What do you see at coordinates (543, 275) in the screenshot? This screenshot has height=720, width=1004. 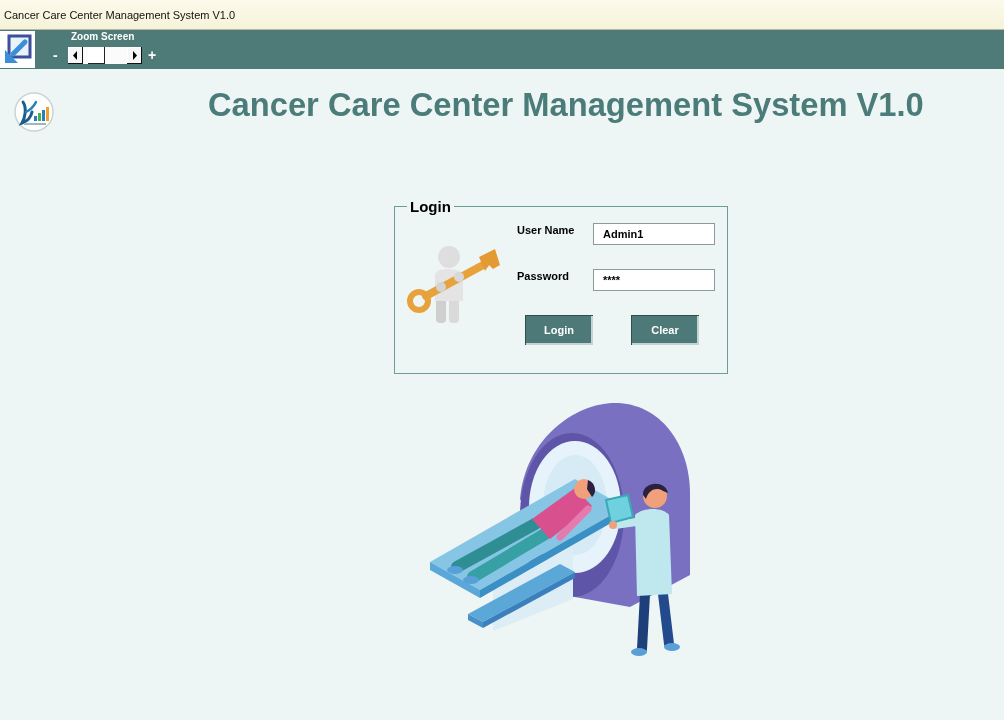 I see `field-label: Password` at bounding box center [543, 275].